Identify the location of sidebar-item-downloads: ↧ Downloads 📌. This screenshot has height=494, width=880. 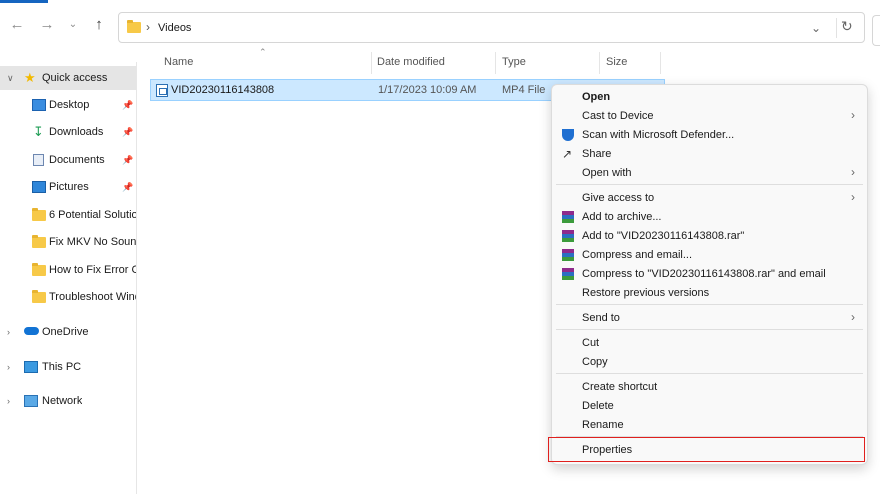
(68, 132).